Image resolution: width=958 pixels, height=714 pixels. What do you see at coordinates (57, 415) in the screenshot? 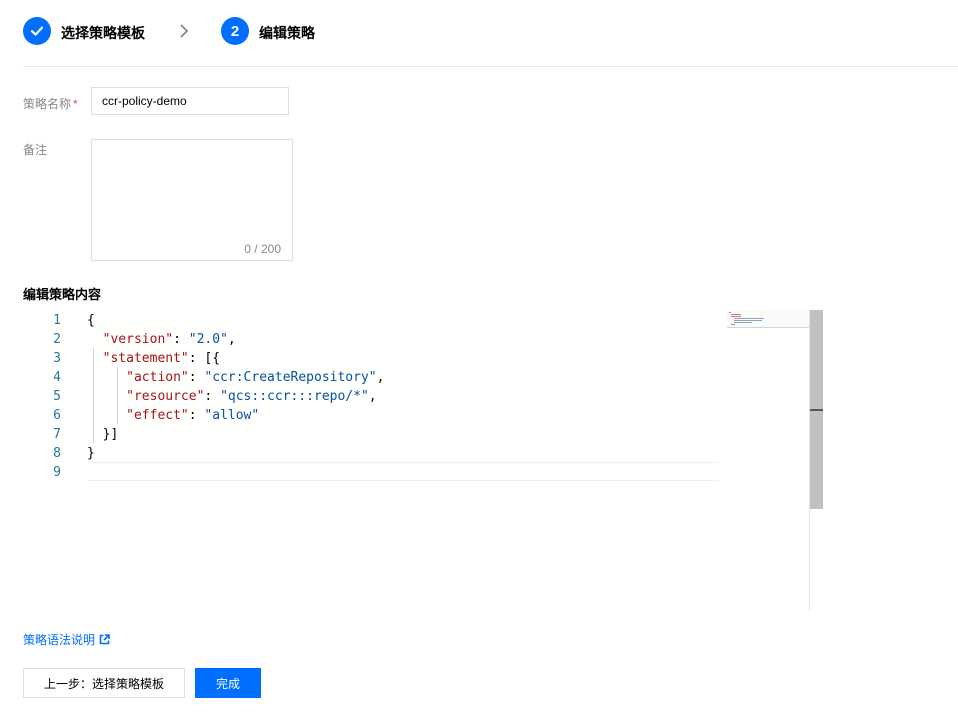
I see `line-number: 6` at bounding box center [57, 415].